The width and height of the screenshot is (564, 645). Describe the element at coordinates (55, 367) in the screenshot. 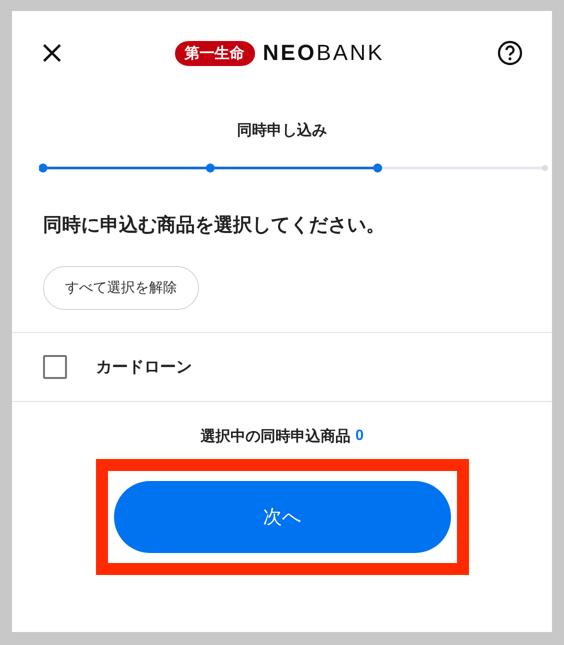

I see `checkbox` at that location.